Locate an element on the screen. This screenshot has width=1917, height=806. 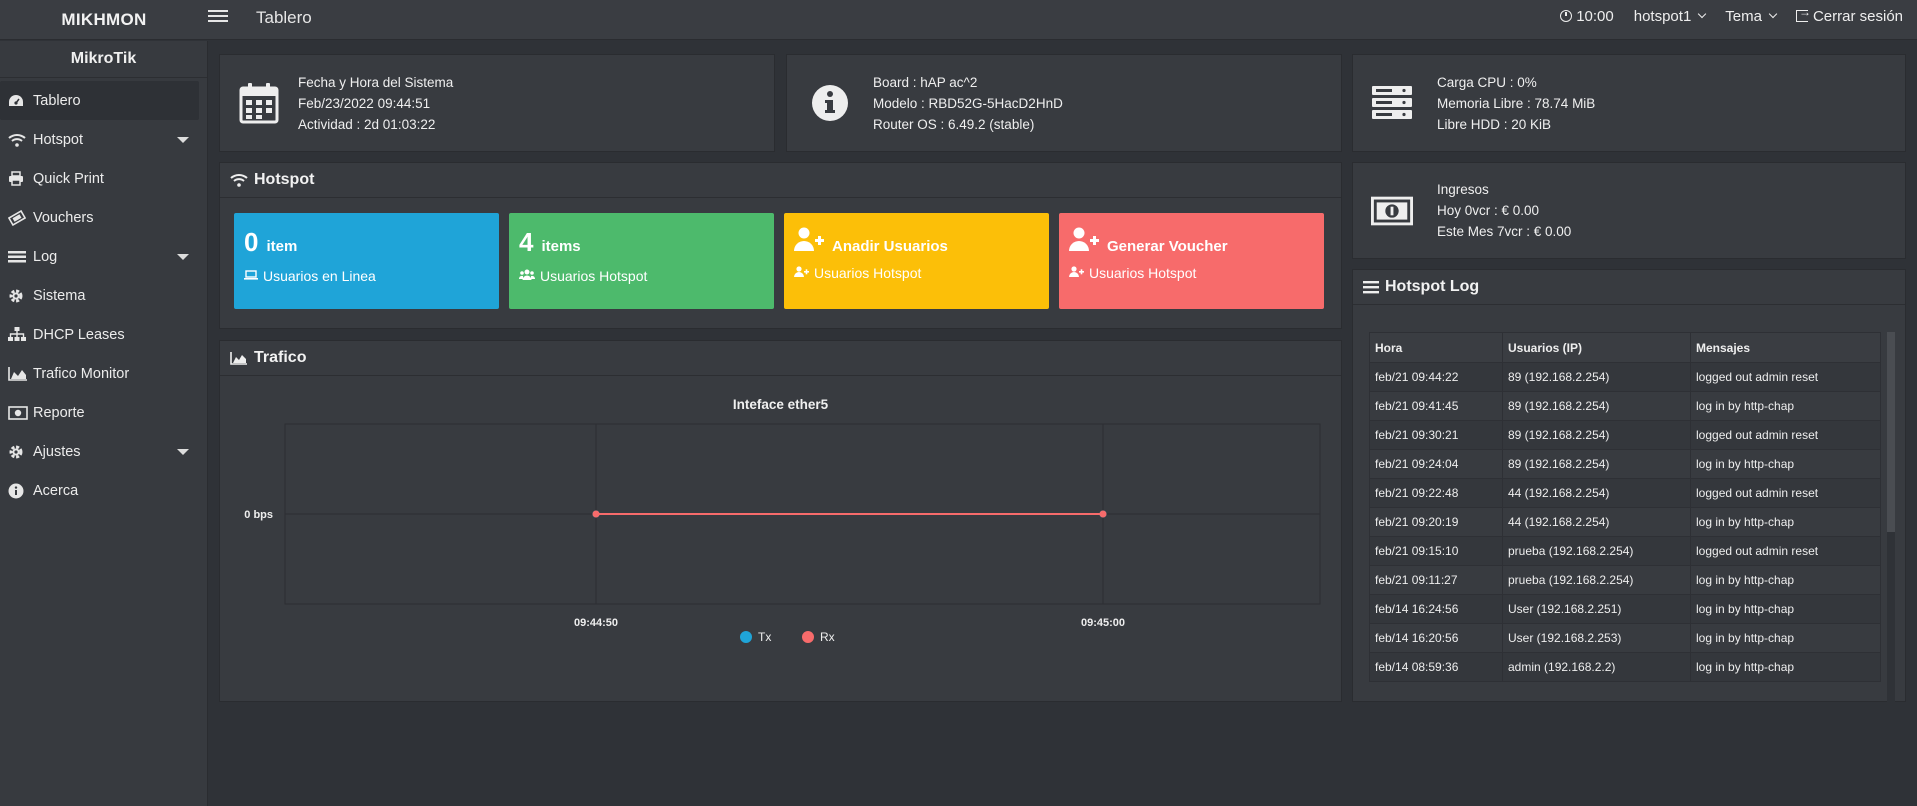
sidebar-item-label: Vouchers is located at coordinates (63, 217).